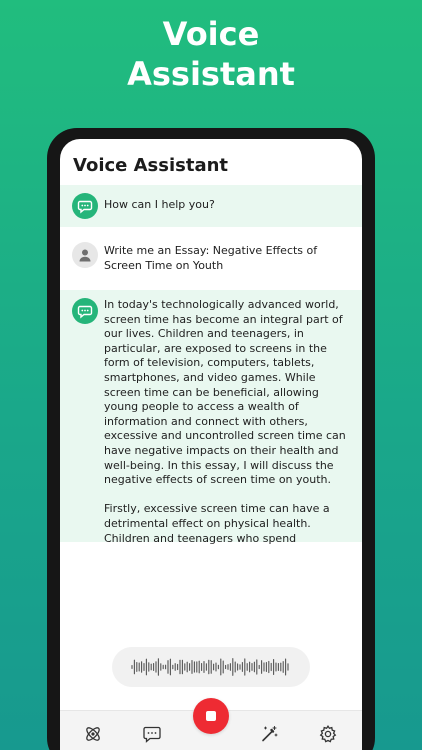 The width and height of the screenshot is (422, 750). What do you see at coordinates (159, 204) in the screenshot?
I see `chat-message-text: How can I help you?` at bounding box center [159, 204].